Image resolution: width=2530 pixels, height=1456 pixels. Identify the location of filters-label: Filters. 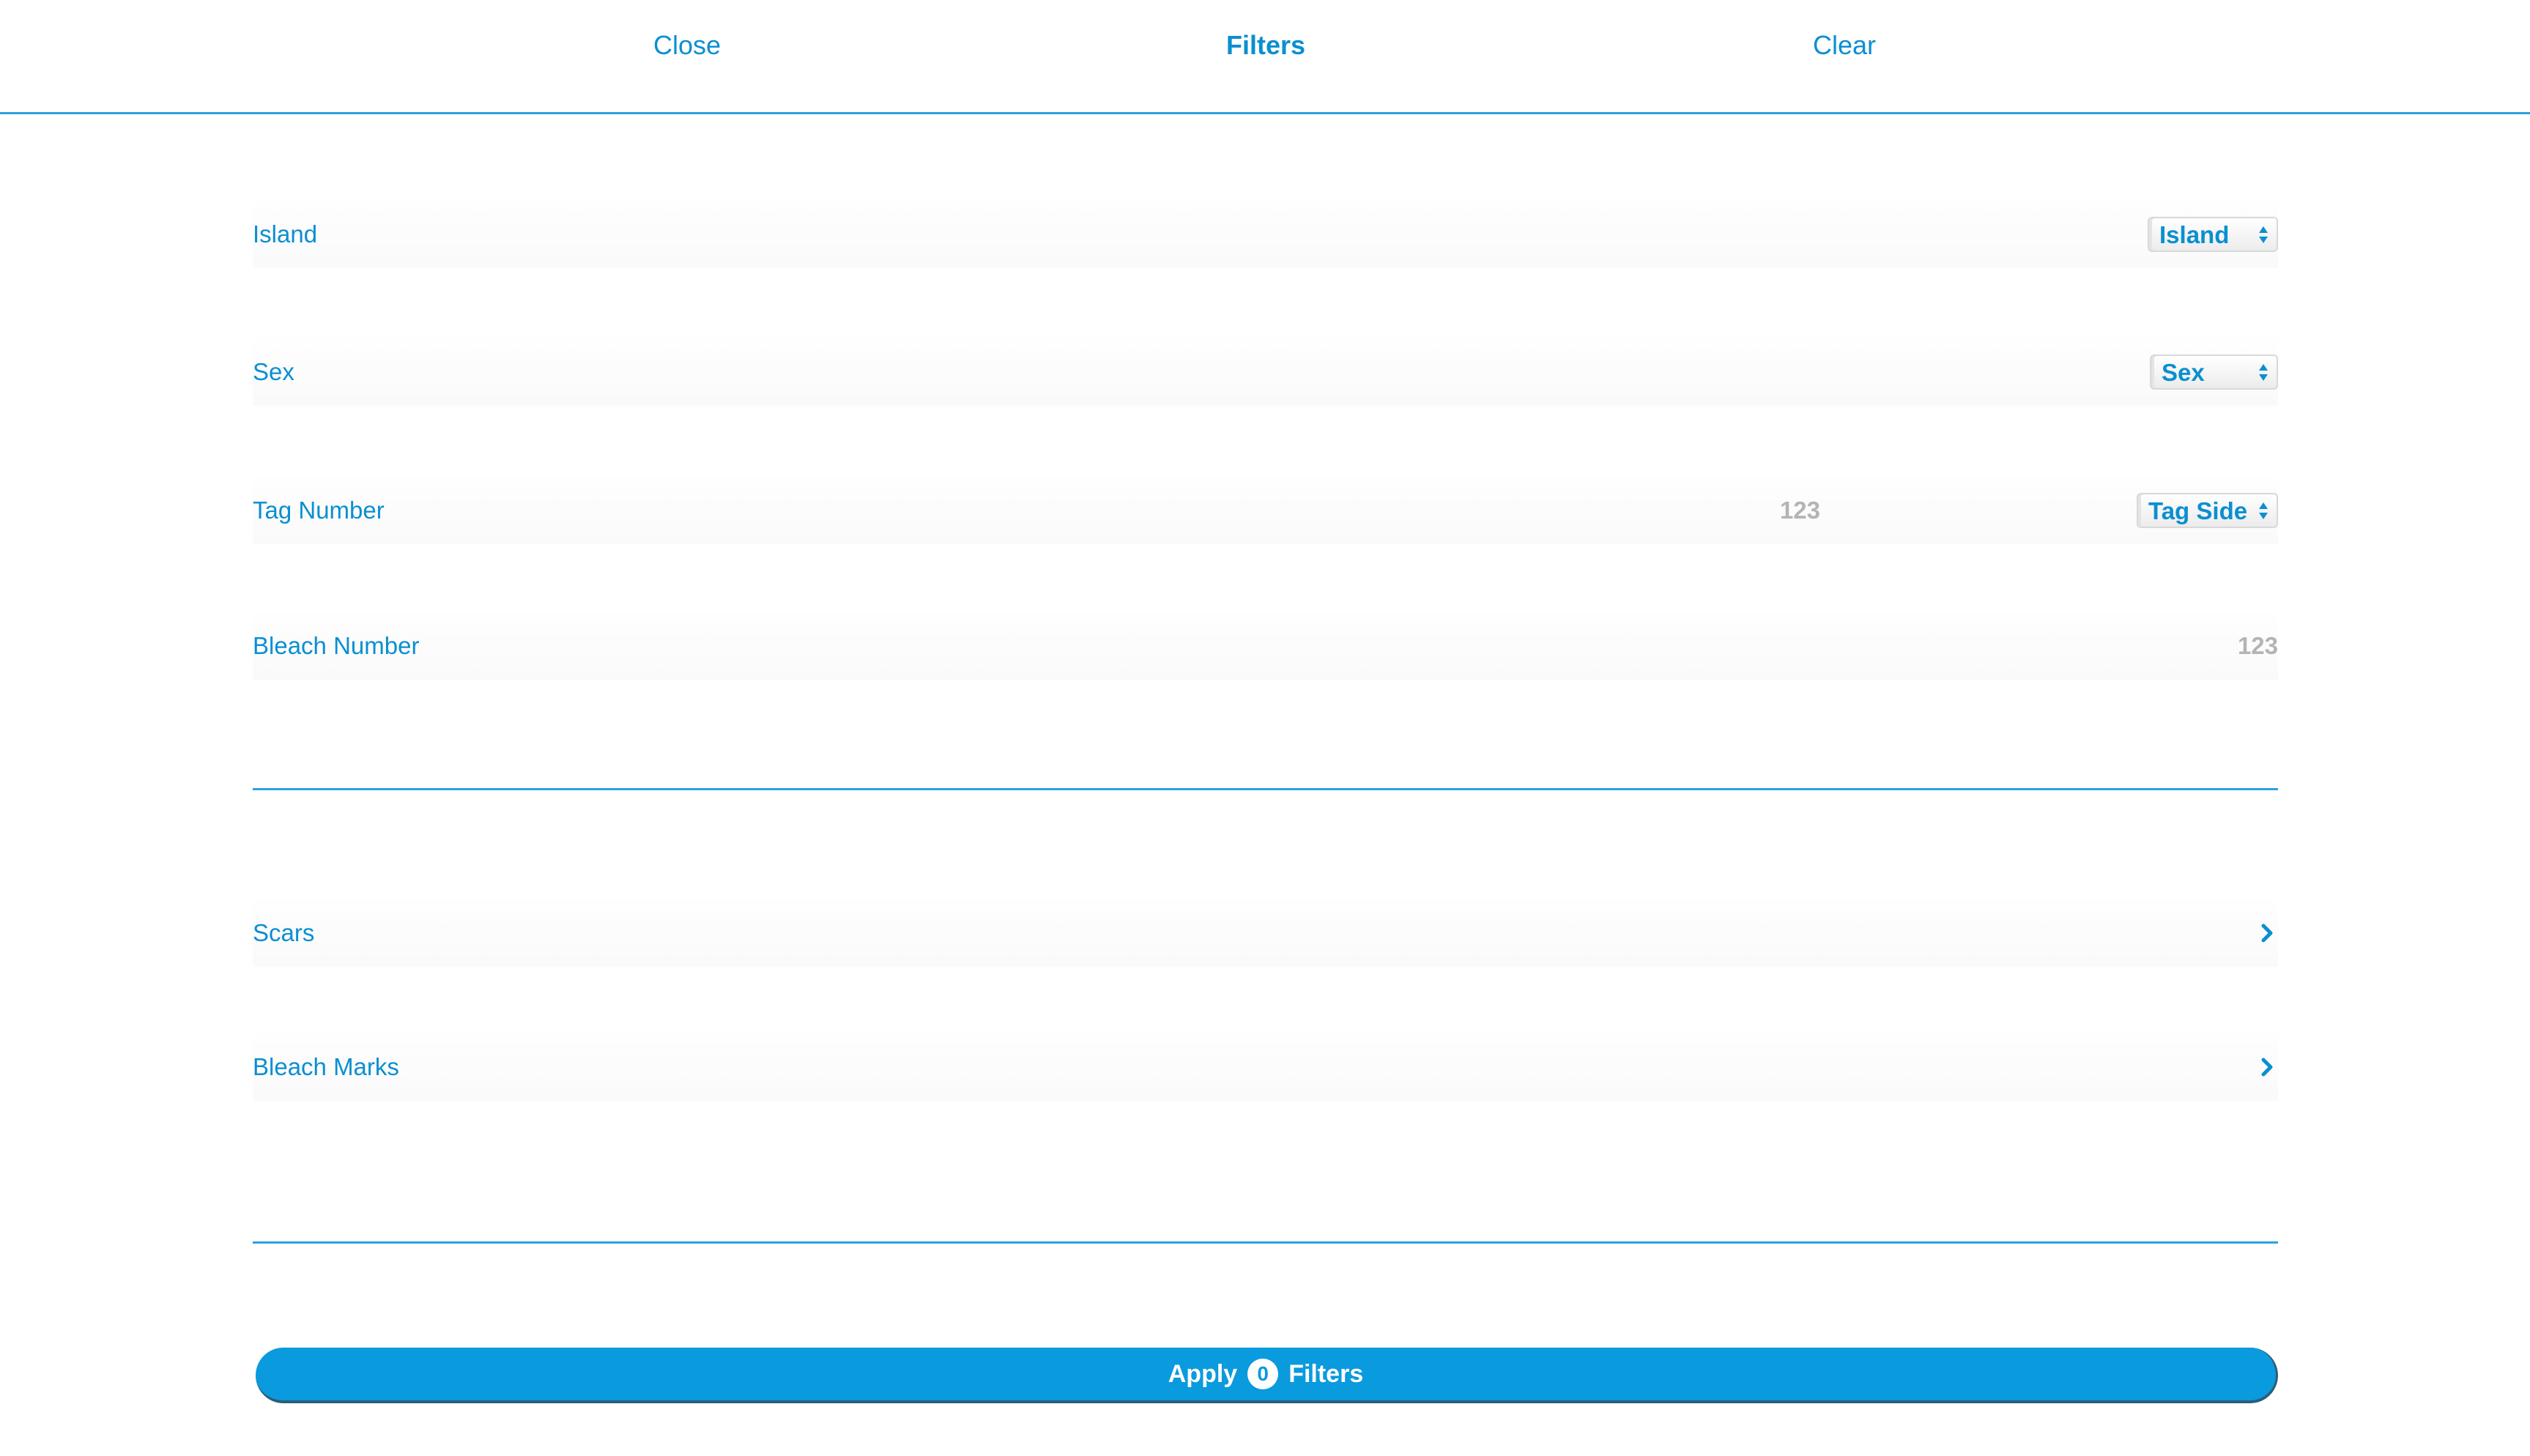
(1326, 1373).